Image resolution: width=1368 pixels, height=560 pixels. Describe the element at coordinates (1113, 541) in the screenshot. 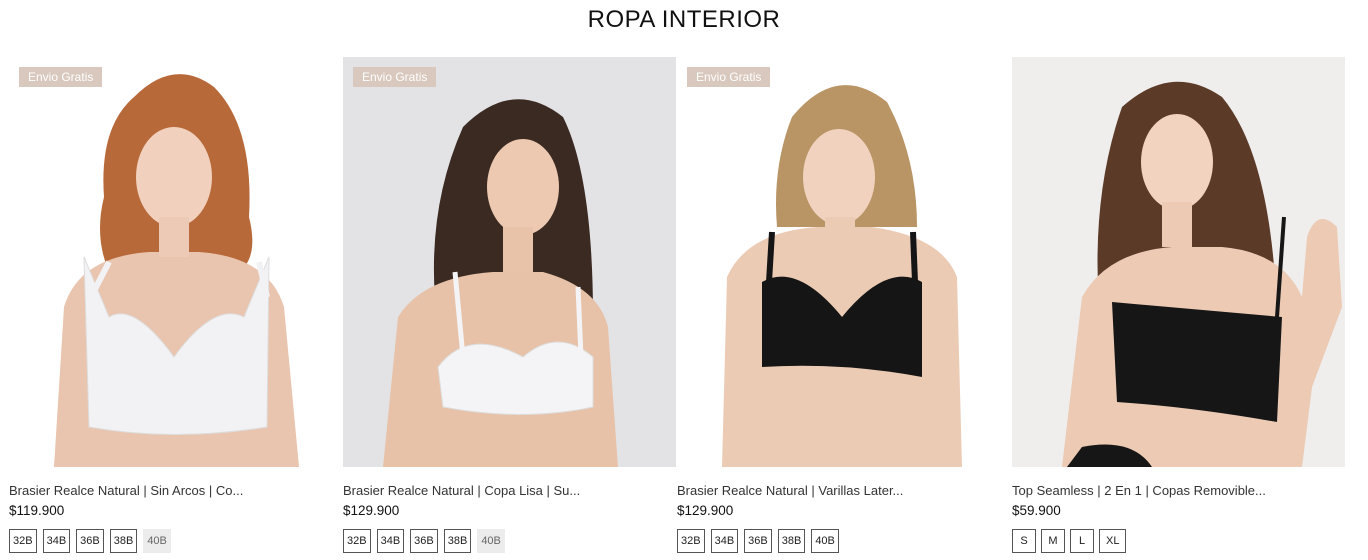

I see `size-option: XL` at that location.